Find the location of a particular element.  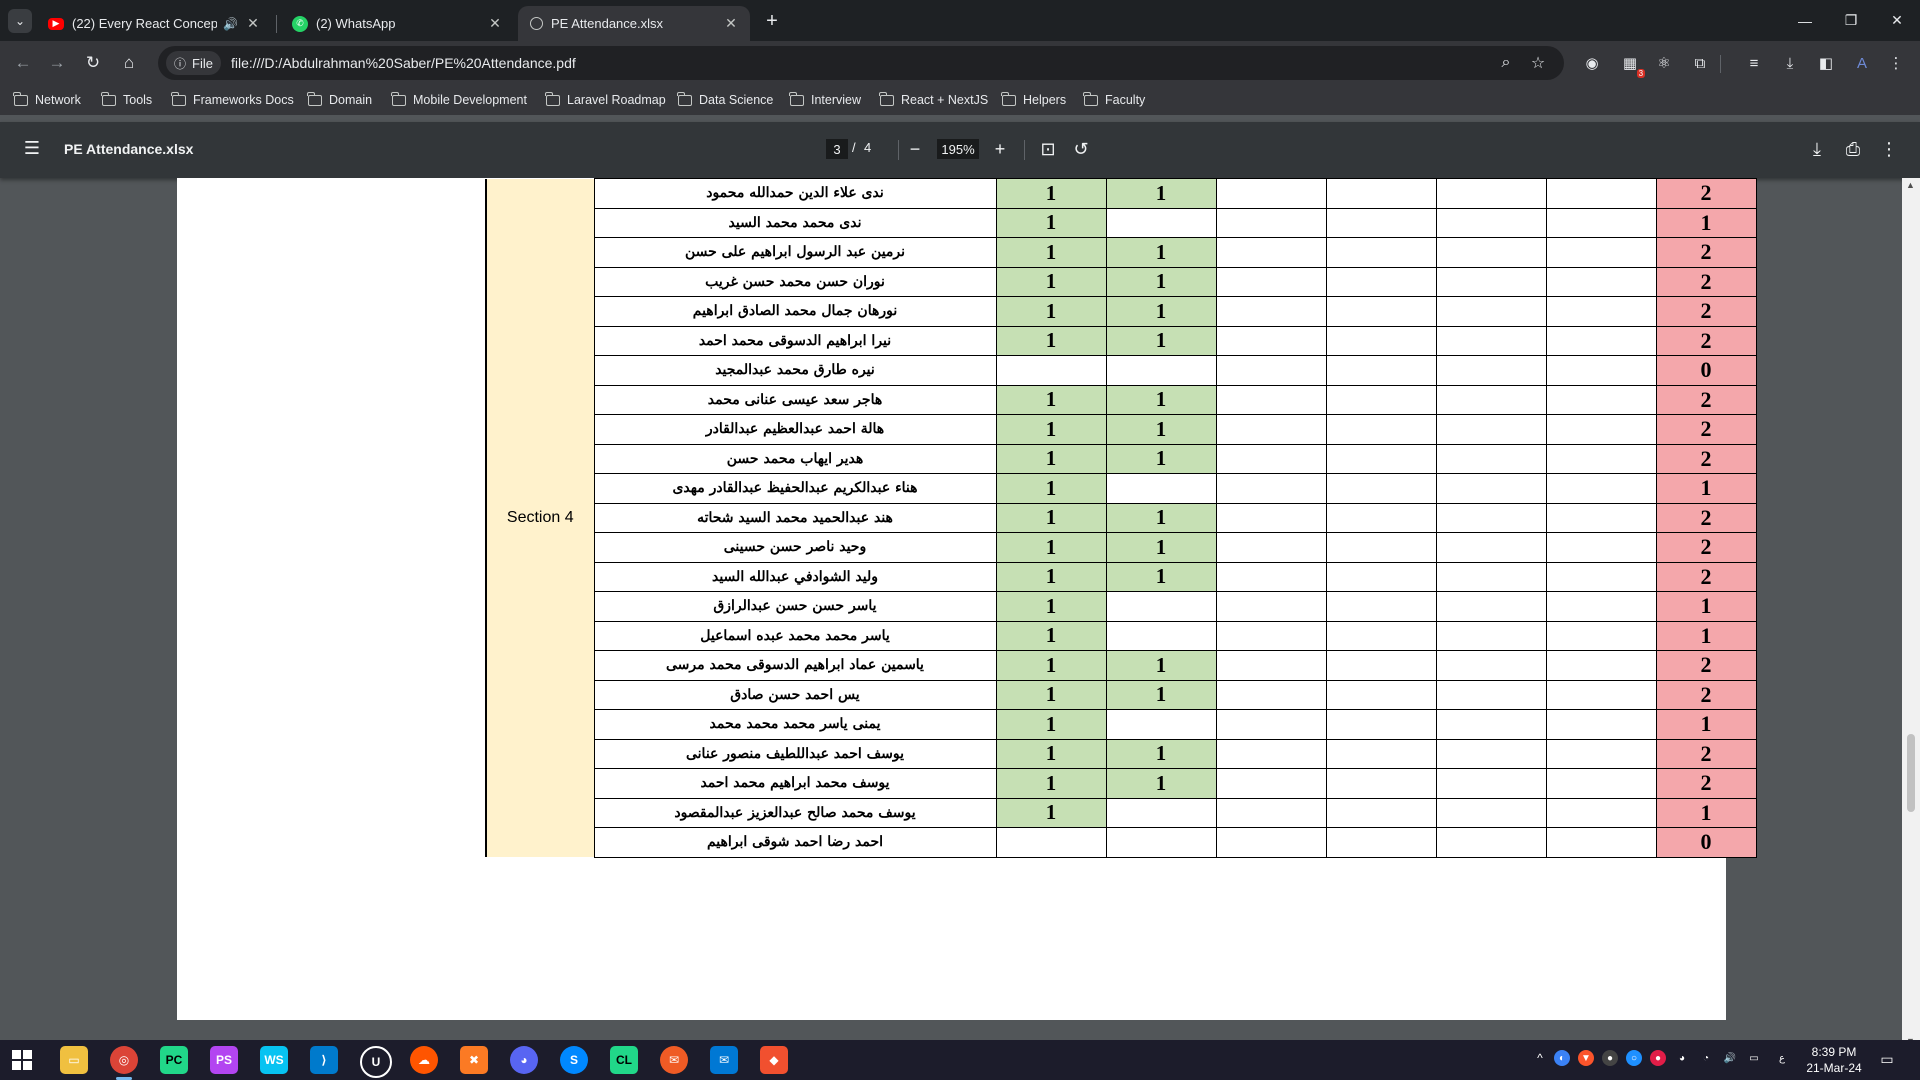

vertical-scrollbar: ▲ ▼ is located at coordinates (1911, 613).